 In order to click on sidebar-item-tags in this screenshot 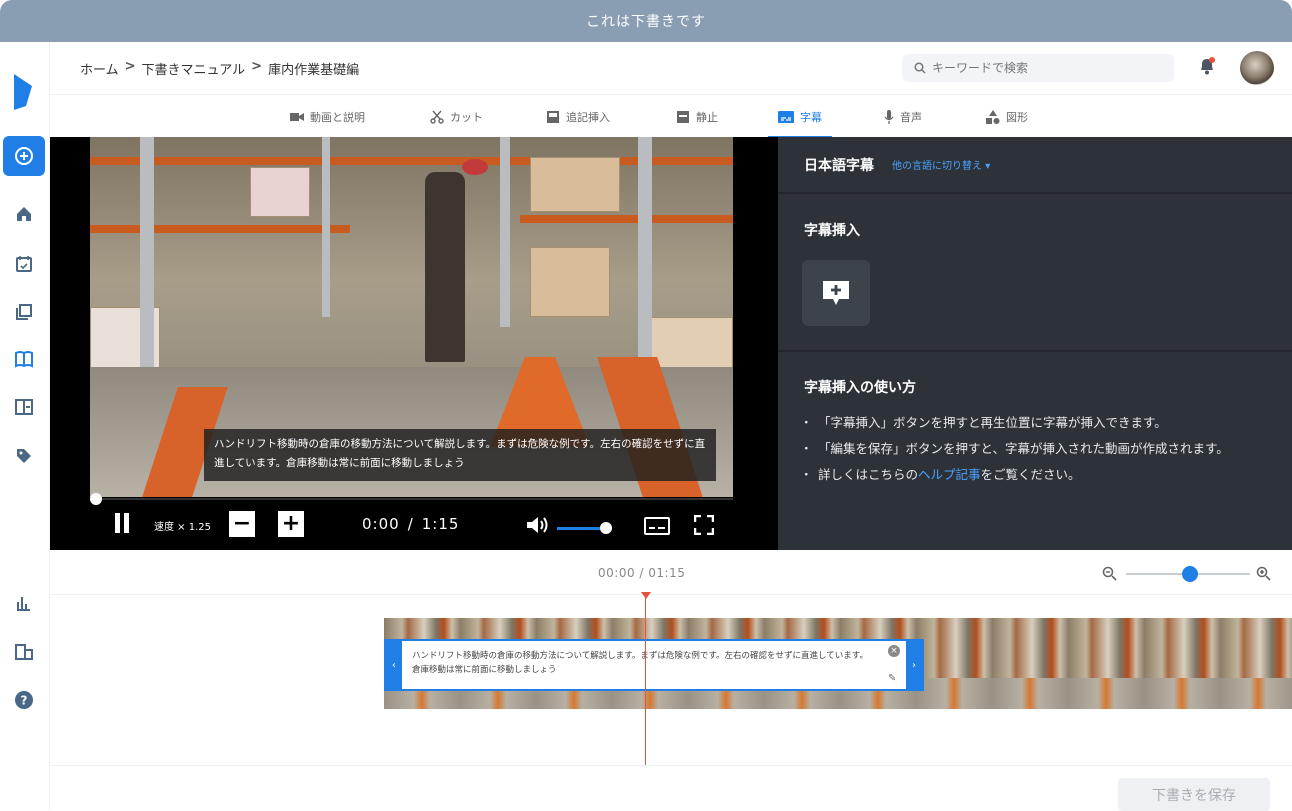, I will do `click(24, 456)`.